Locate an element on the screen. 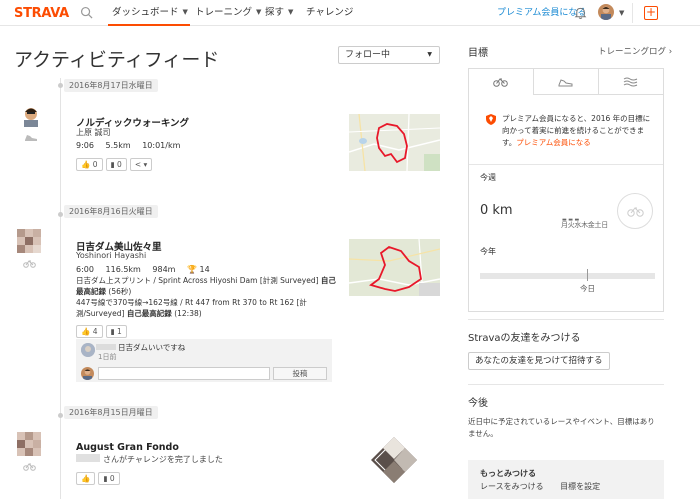  activity-actions: 👍 0 ▮ 0 < ▾ is located at coordinates (114, 164).